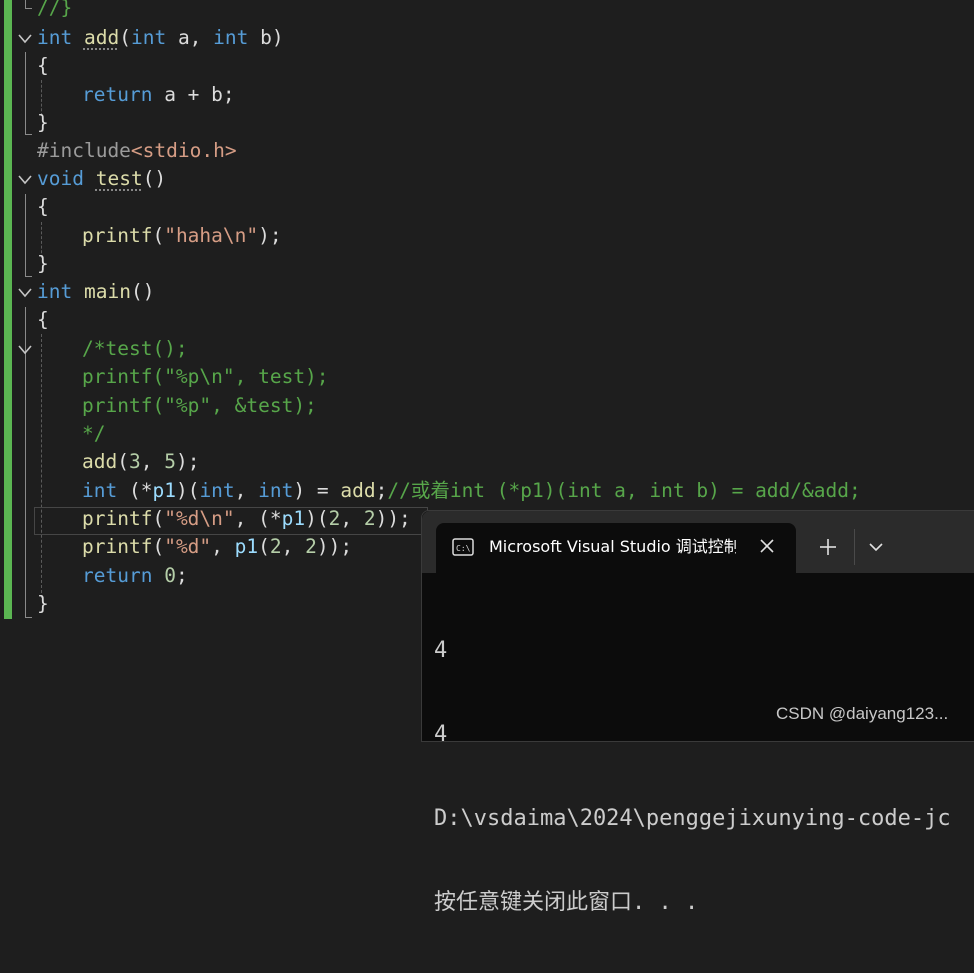 This screenshot has width=974, height=973. I want to click on token-string: "%d\n", so click(199, 518).